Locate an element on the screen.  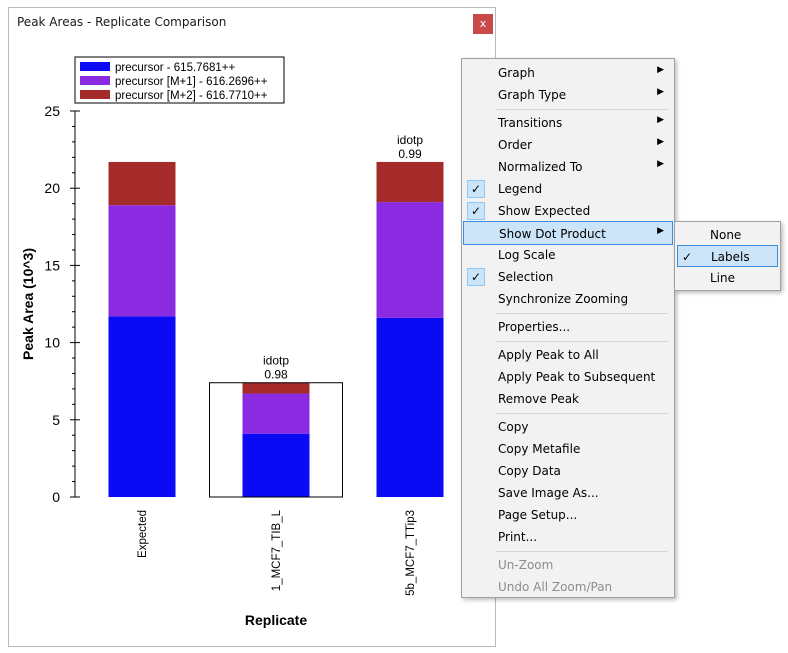
menu-item-label: Graph Type is located at coordinates (532, 95).